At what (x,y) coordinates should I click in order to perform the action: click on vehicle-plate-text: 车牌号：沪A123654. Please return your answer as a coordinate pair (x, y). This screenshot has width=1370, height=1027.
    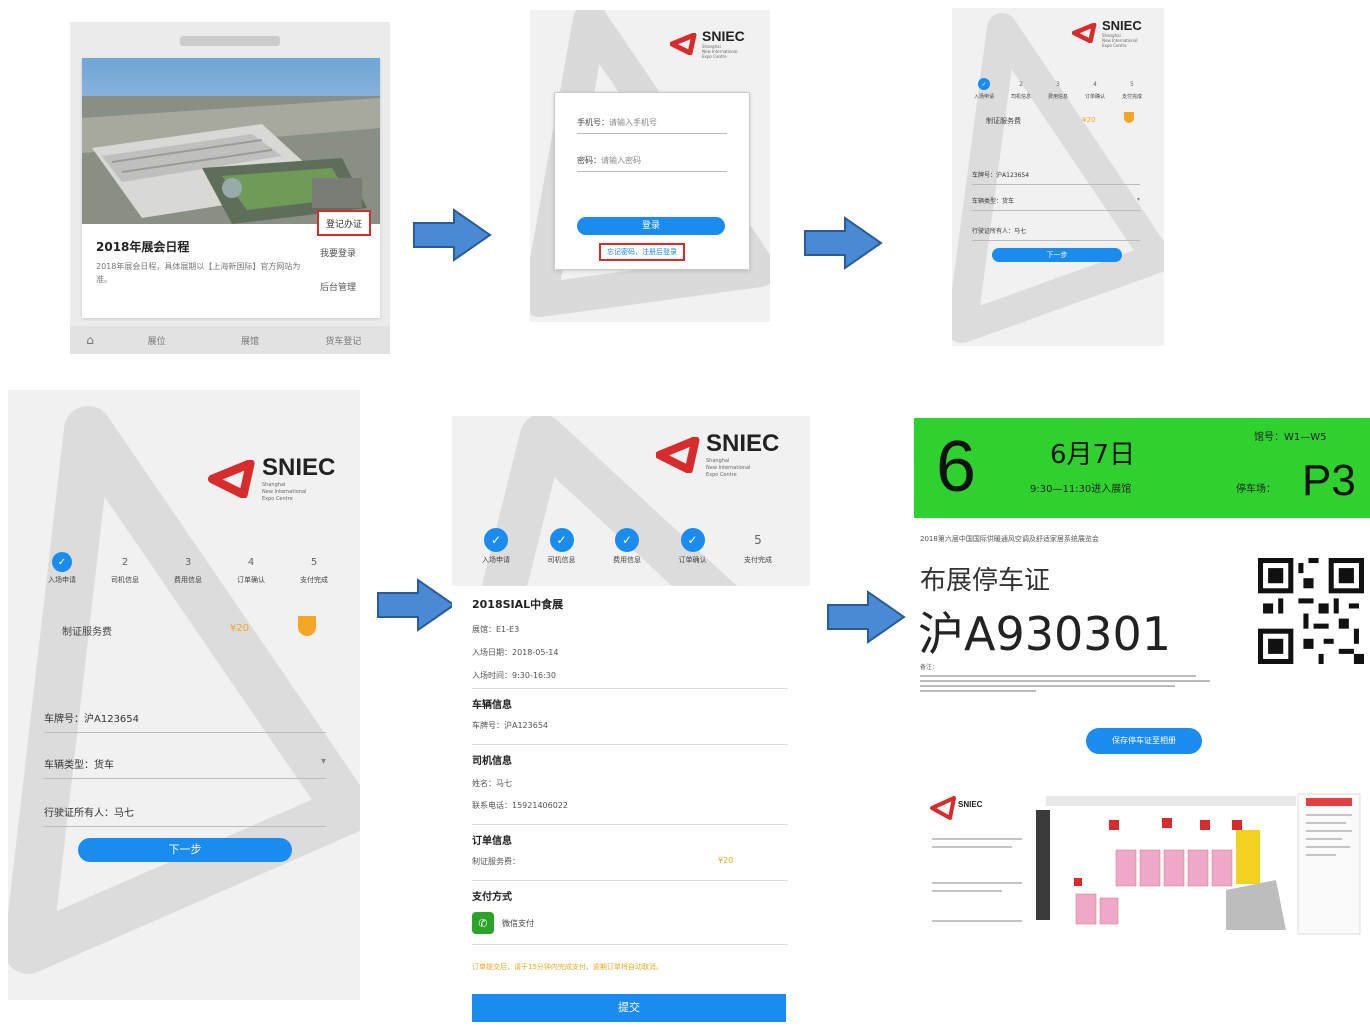
    Looking at the image, I should click on (510, 725).